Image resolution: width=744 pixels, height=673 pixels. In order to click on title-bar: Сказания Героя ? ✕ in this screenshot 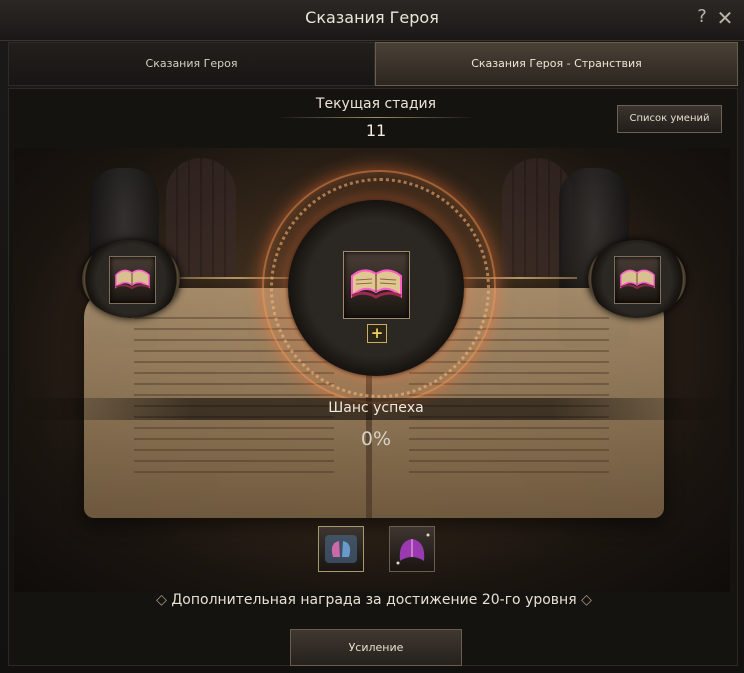, I will do `click(372, 20)`.